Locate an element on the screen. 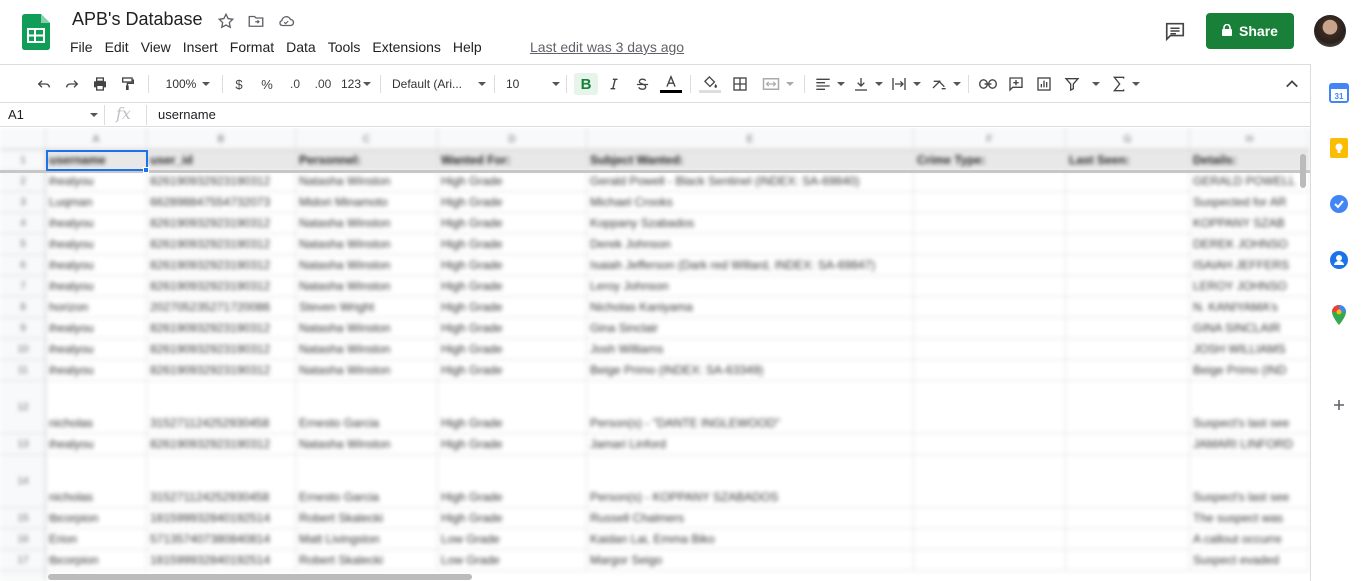  paint-format-icon is located at coordinates (128, 84).